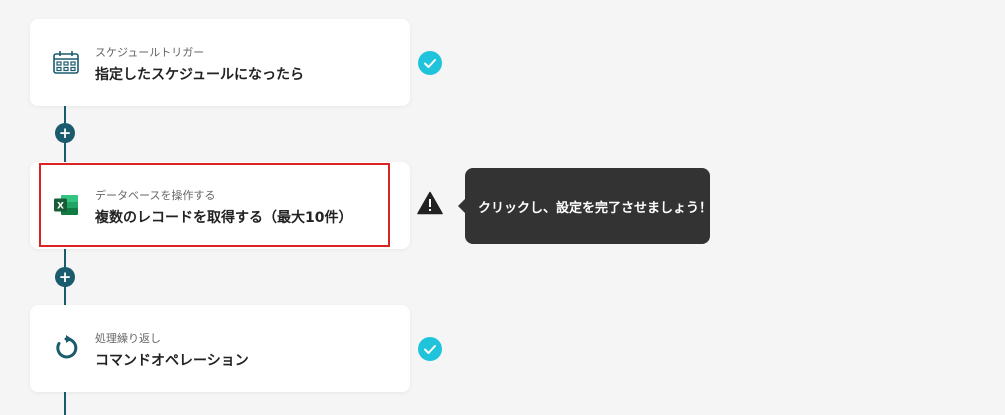  Describe the element at coordinates (200, 75) in the screenshot. I see `step-title: 指定したスケジュールになったら` at that location.